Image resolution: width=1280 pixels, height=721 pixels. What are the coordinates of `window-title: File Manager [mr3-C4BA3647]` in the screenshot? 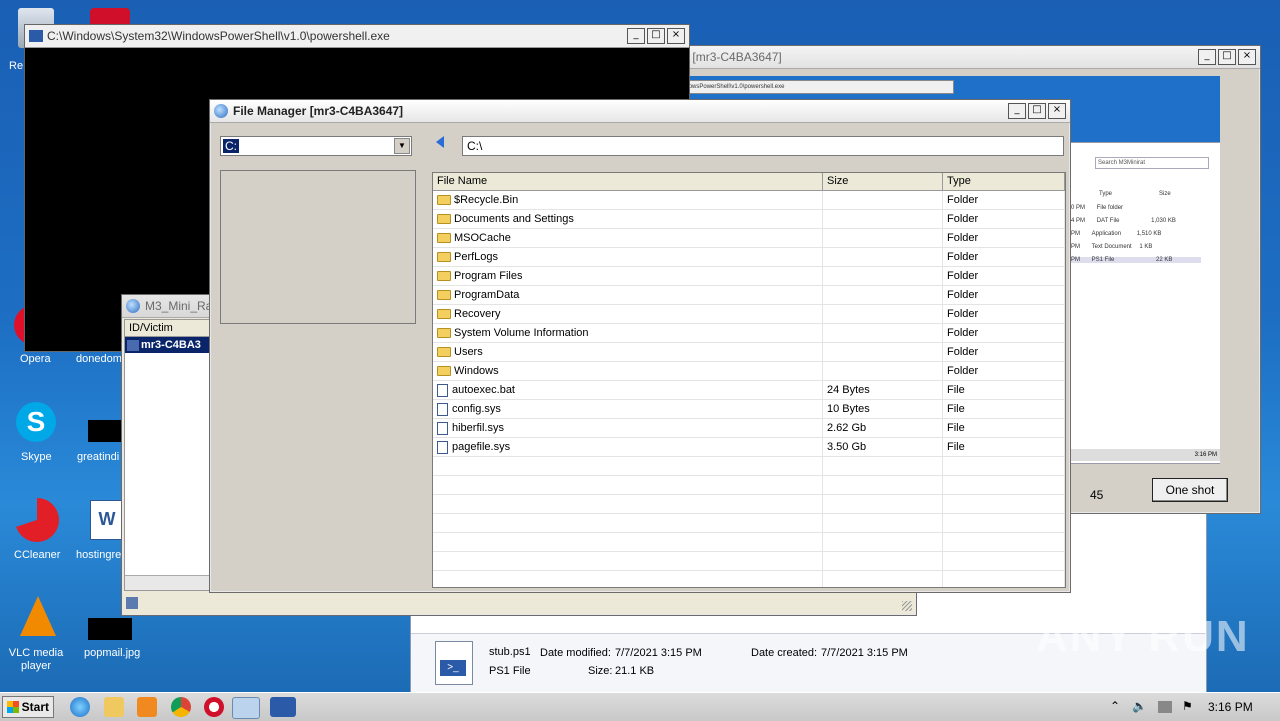 It's located at (318, 111).